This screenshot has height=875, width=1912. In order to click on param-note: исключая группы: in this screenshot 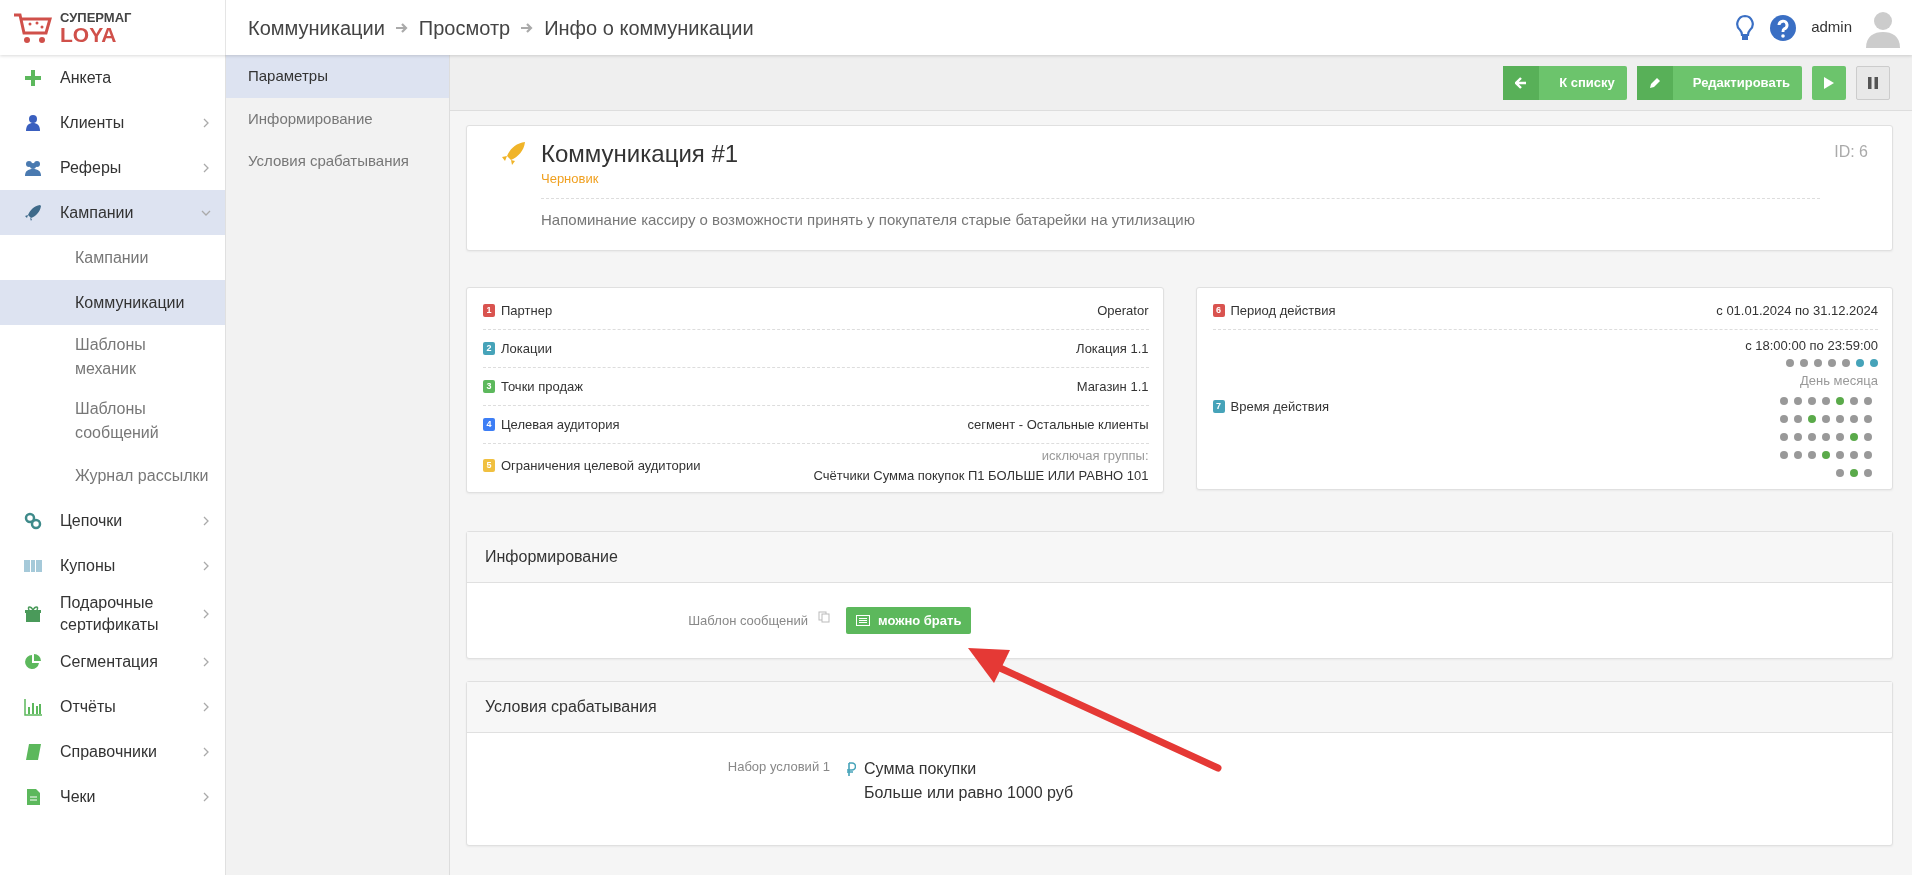, I will do `click(1094, 456)`.